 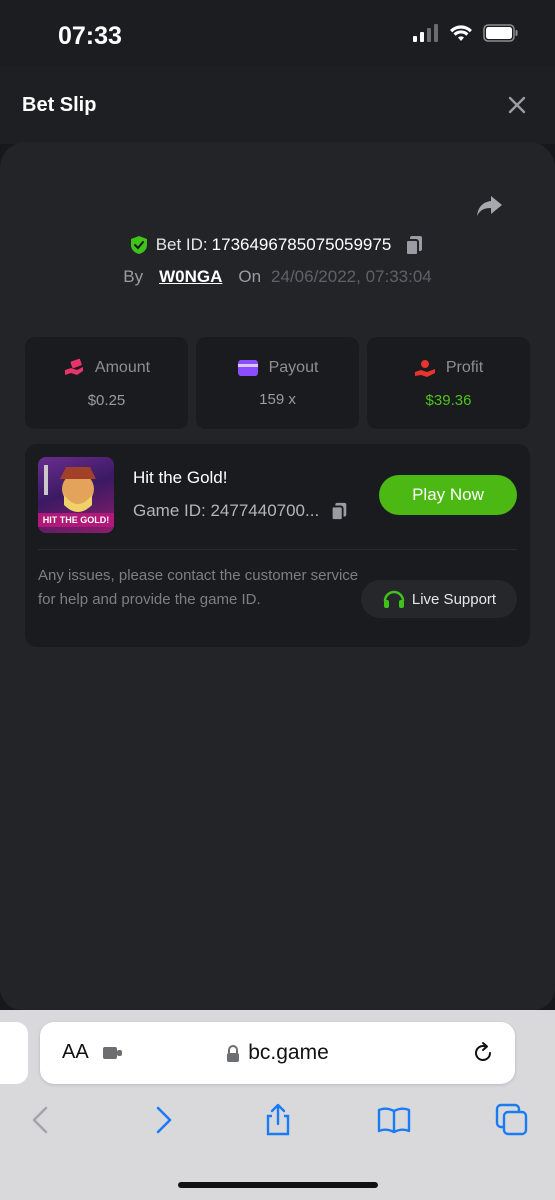 What do you see at coordinates (277, 33) in the screenshot?
I see `status-bar: 07:33` at bounding box center [277, 33].